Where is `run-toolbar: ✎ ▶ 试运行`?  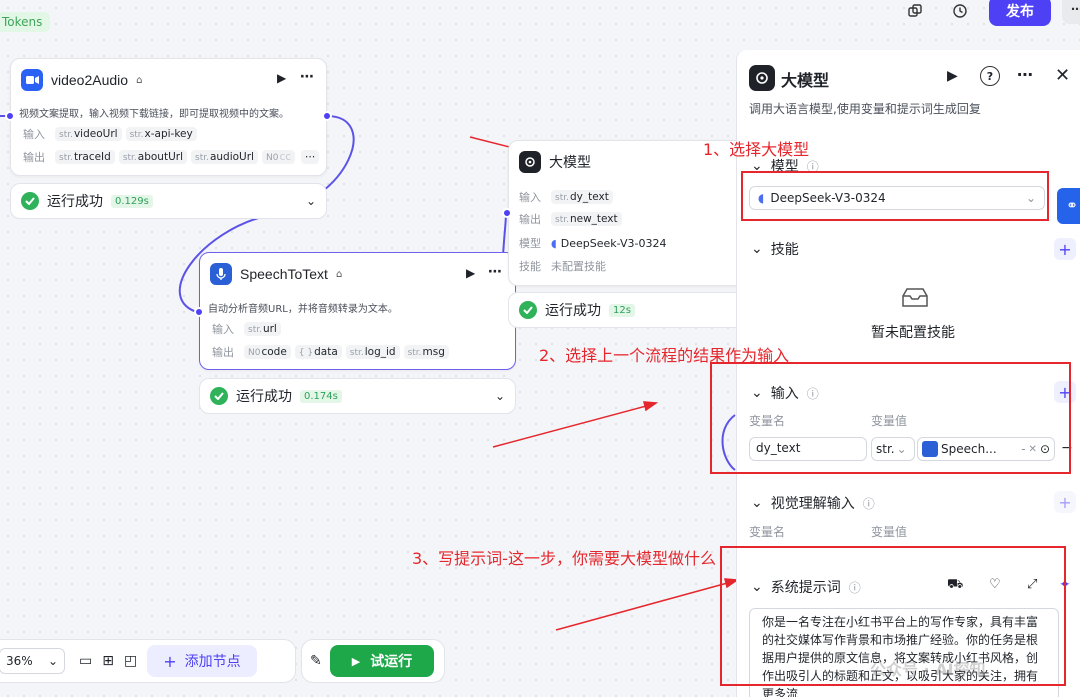 run-toolbar: ✎ ▶ 试运行 is located at coordinates (373, 661).